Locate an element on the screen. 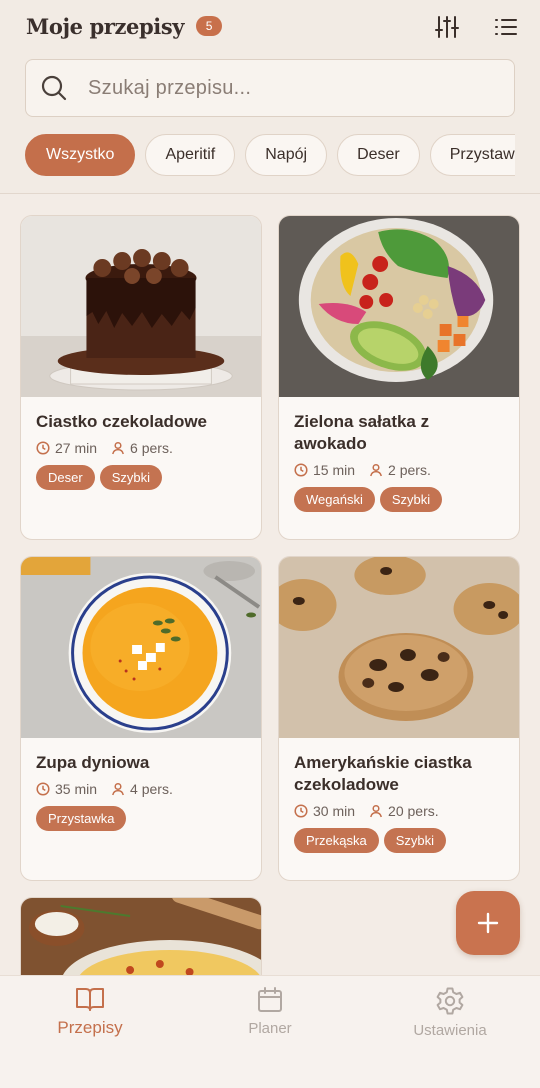 The height and width of the screenshot is (1088, 540). tab-label: Ustawienia is located at coordinates (450, 1030).